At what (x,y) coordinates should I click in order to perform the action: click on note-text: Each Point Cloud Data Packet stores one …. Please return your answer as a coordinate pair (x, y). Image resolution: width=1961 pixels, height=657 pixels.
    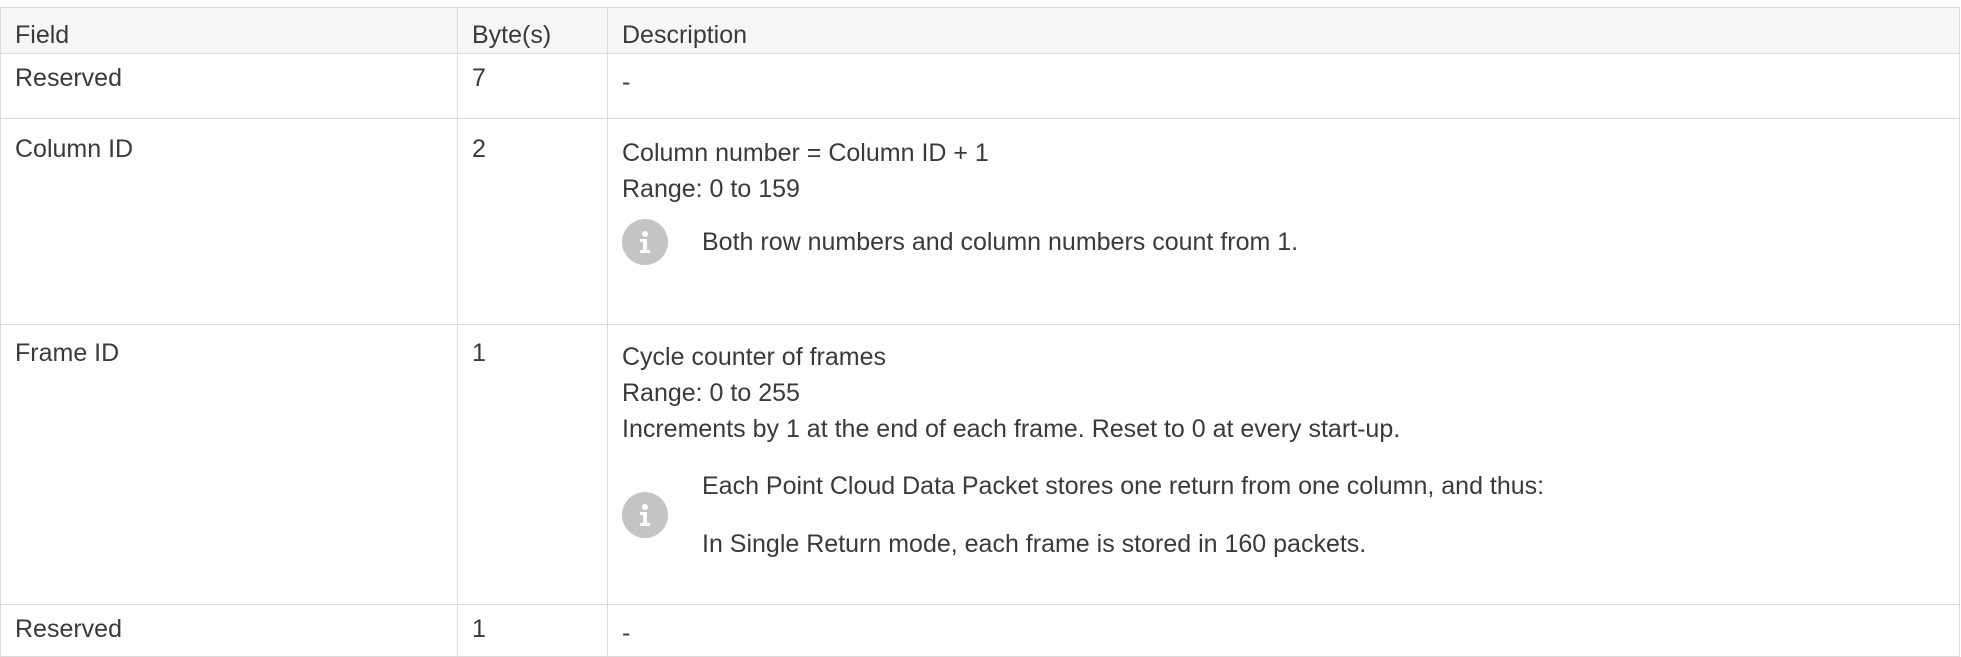
    Looking at the image, I should click on (1123, 486).